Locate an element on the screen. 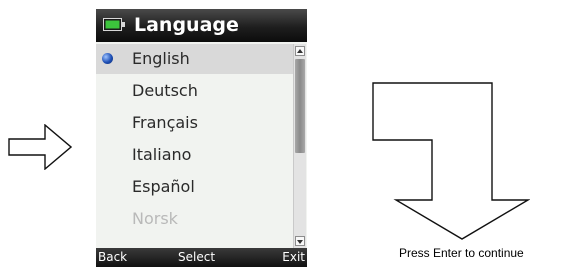 The height and width of the screenshot is (269, 575). back-softkey: Back is located at coordinates (112, 257).